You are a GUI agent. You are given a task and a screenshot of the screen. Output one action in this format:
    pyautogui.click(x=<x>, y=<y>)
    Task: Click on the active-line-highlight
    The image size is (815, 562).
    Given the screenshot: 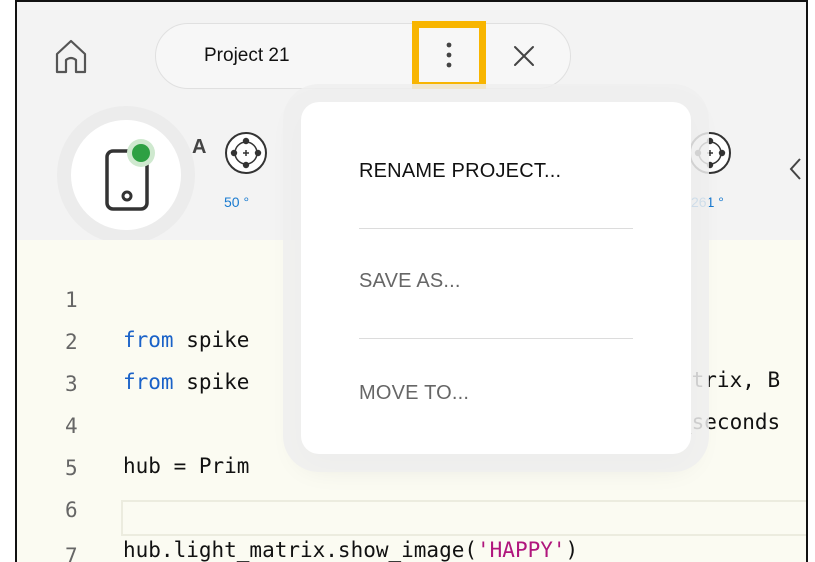 What is the action you would take?
    pyautogui.click(x=463, y=518)
    